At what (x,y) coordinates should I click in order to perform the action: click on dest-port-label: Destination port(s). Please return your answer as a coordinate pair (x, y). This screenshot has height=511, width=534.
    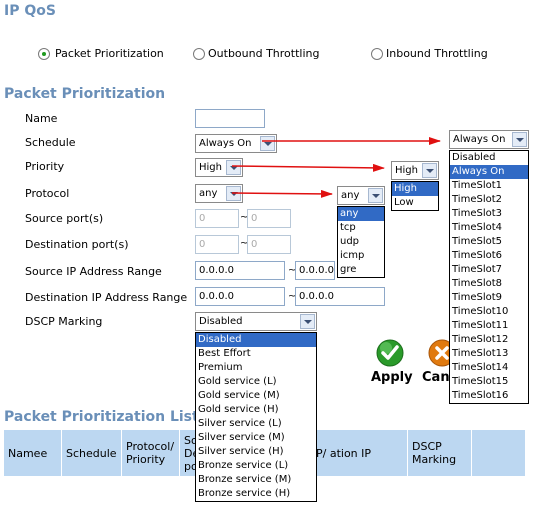
    Looking at the image, I should click on (77, 244).